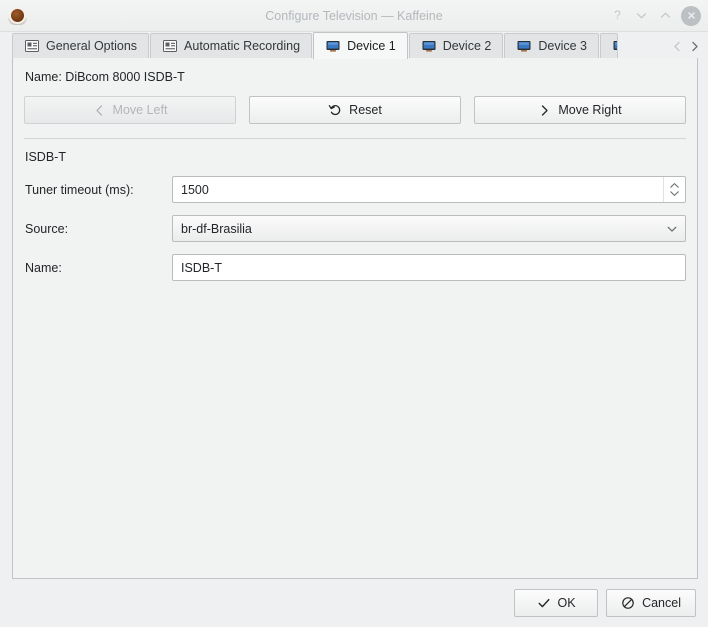  What do you see at coordinates (216, 228) in the screenshot?
I see `source-value: br-df-Brasilia` at bounding box center [216, 228].